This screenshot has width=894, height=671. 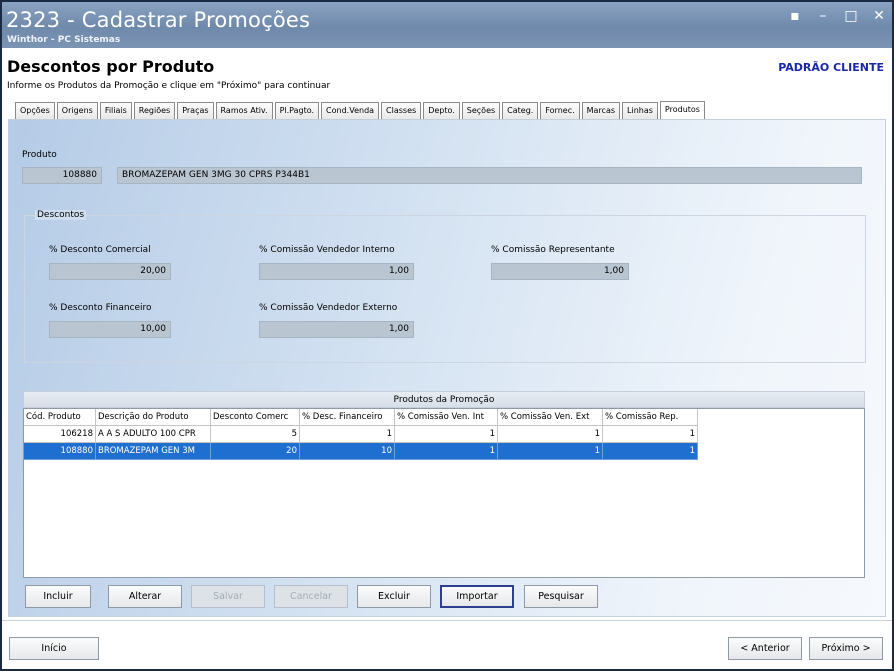 I want to click on tab-depto: Depto., so click(x=441, y=110).